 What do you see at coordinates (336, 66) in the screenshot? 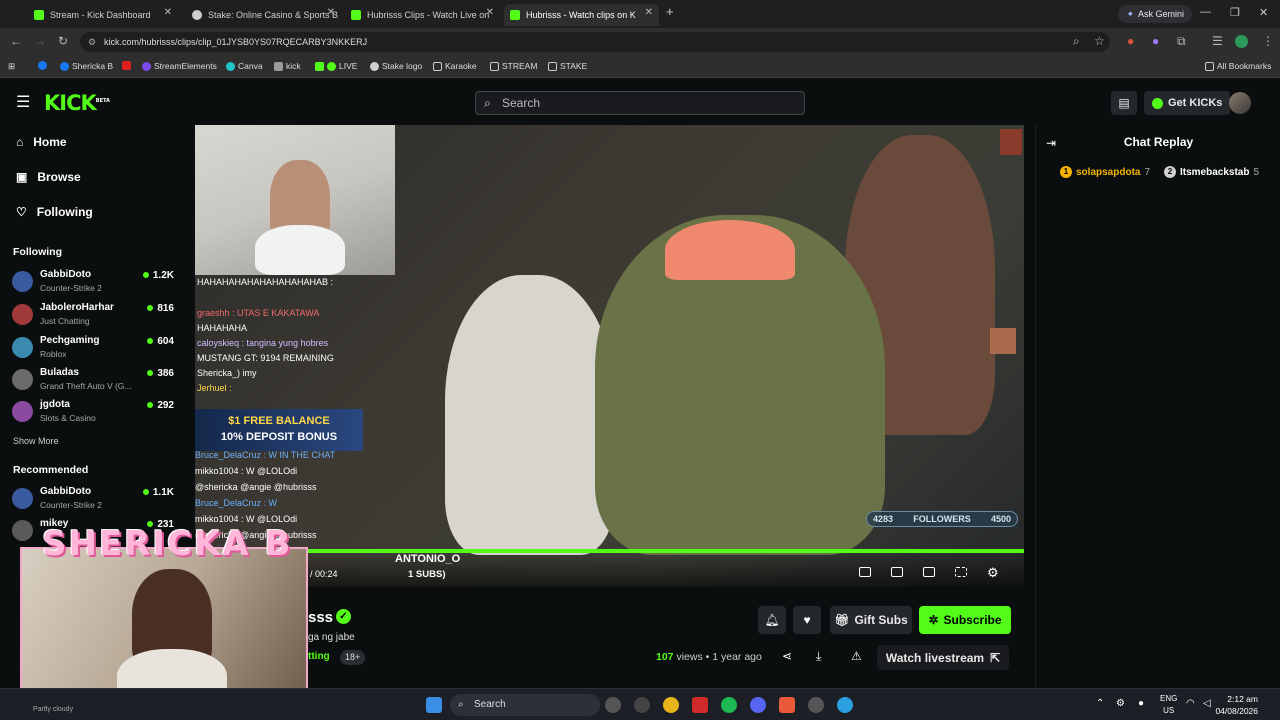
I see `bookmark-live: LIVE` at bounding box center [336, 66].